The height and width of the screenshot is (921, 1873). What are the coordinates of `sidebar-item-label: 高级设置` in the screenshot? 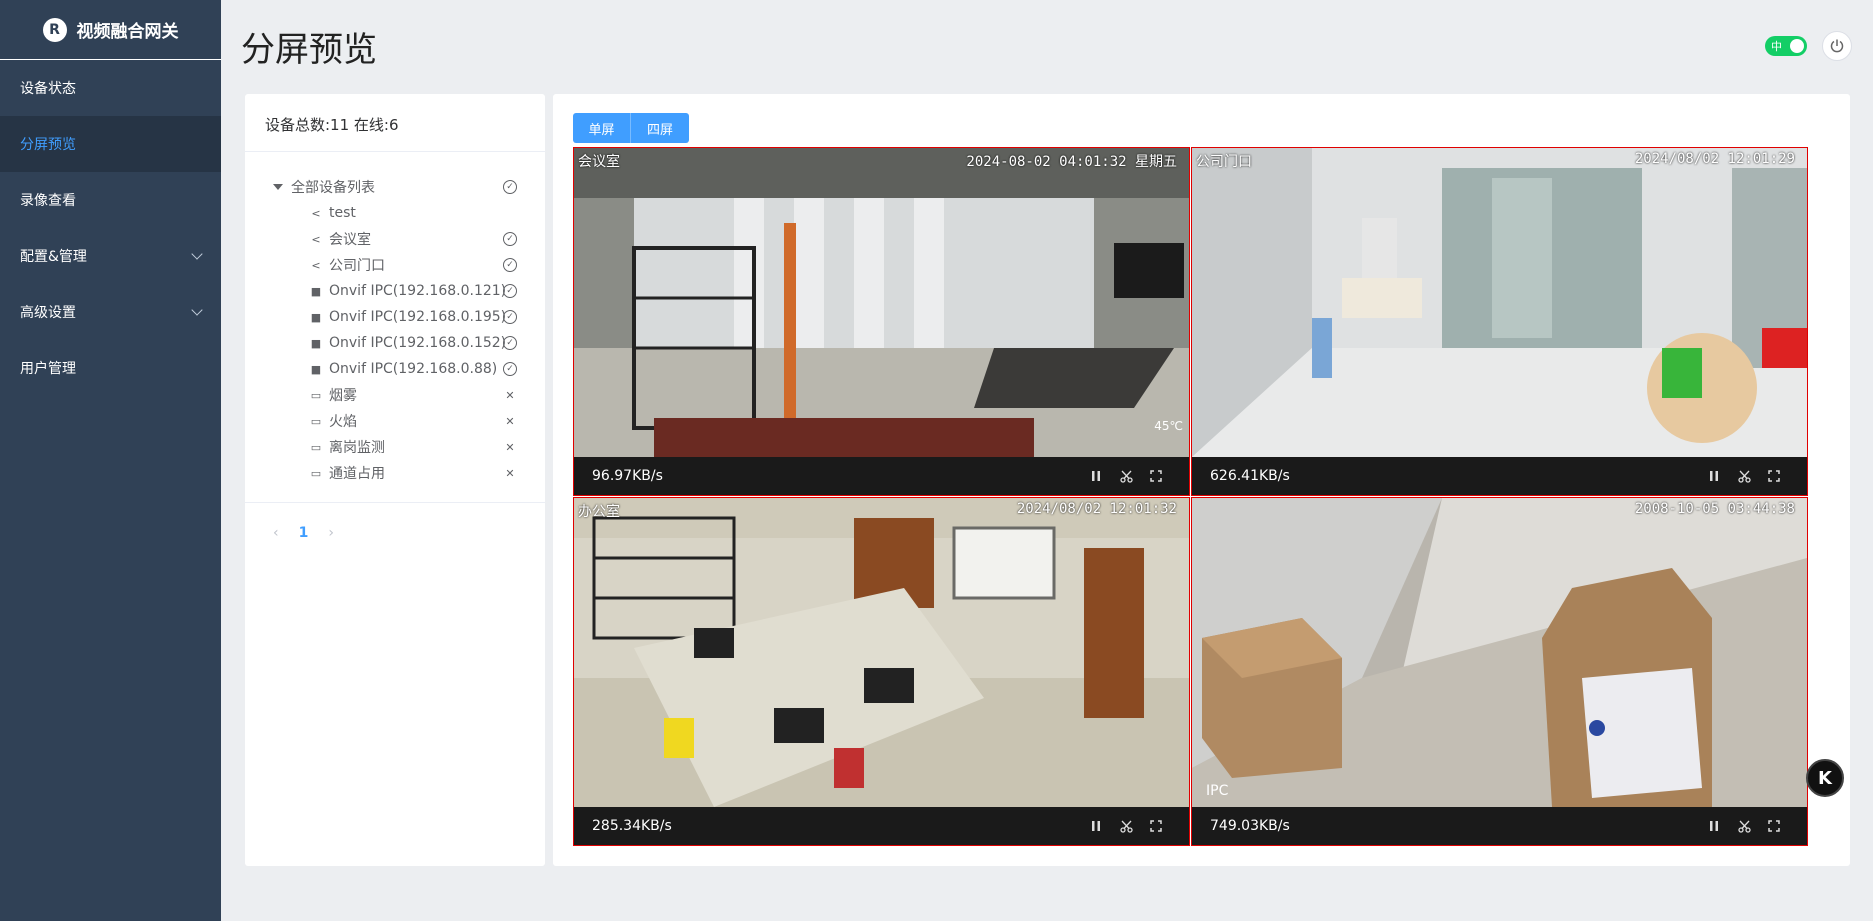 It's located at (48, 313).